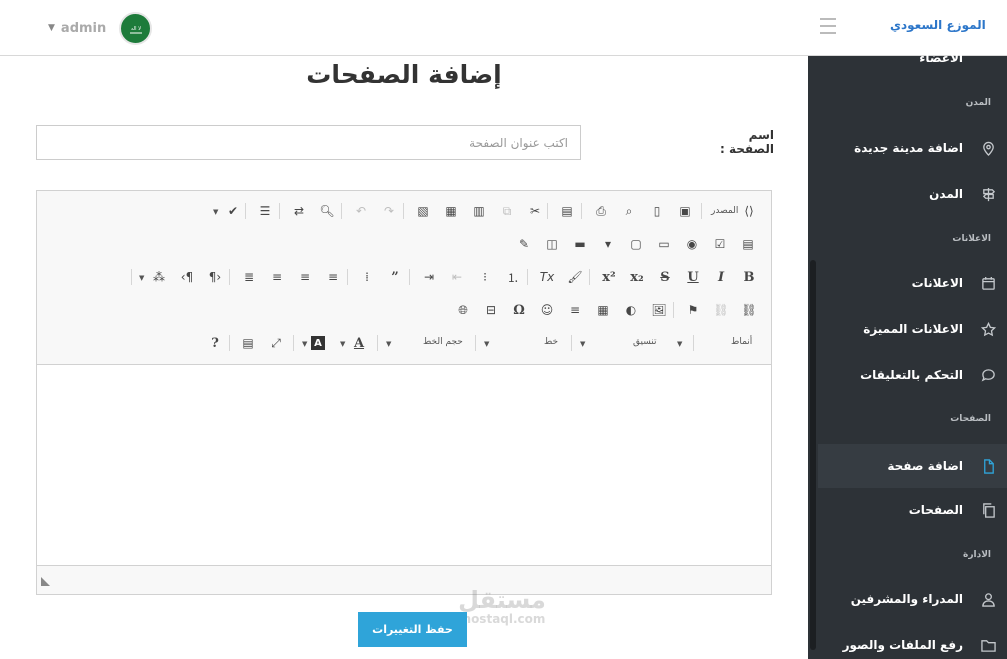 This screenshot has height=659, width=1007. What do you see at coordinates (575, 310) in the screenshot?
I see `horizontal-line-icon: ≡` at bounding box center [575, 310].